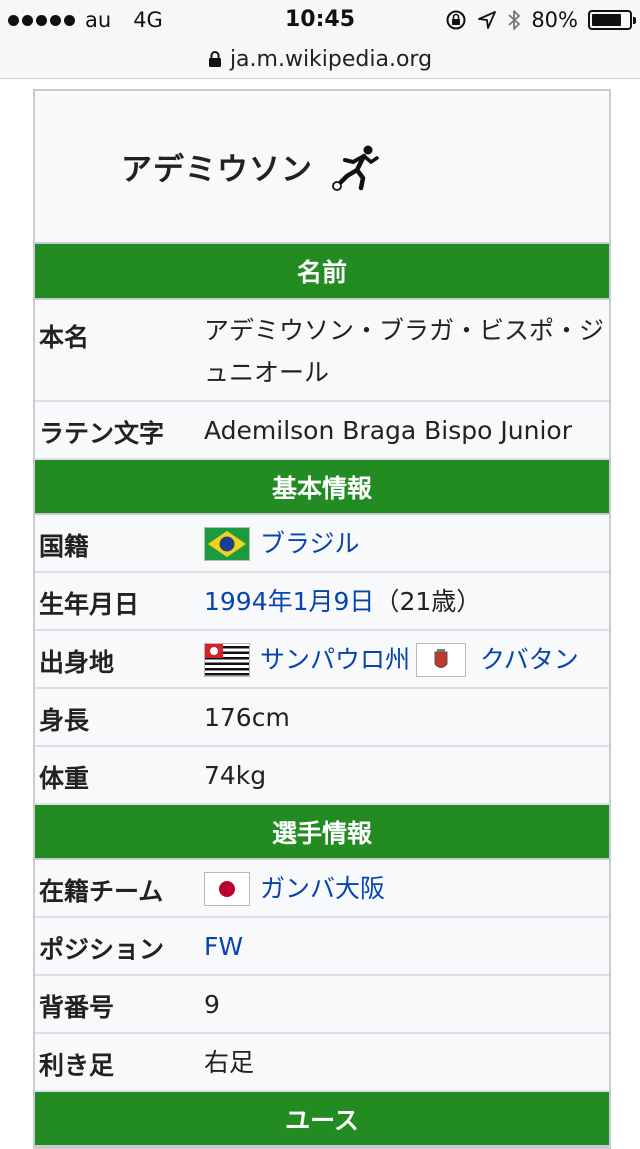  Describe the element at coordinates (217, 170) in the screenshot. I see `player-name: アデミウソン` at that location.